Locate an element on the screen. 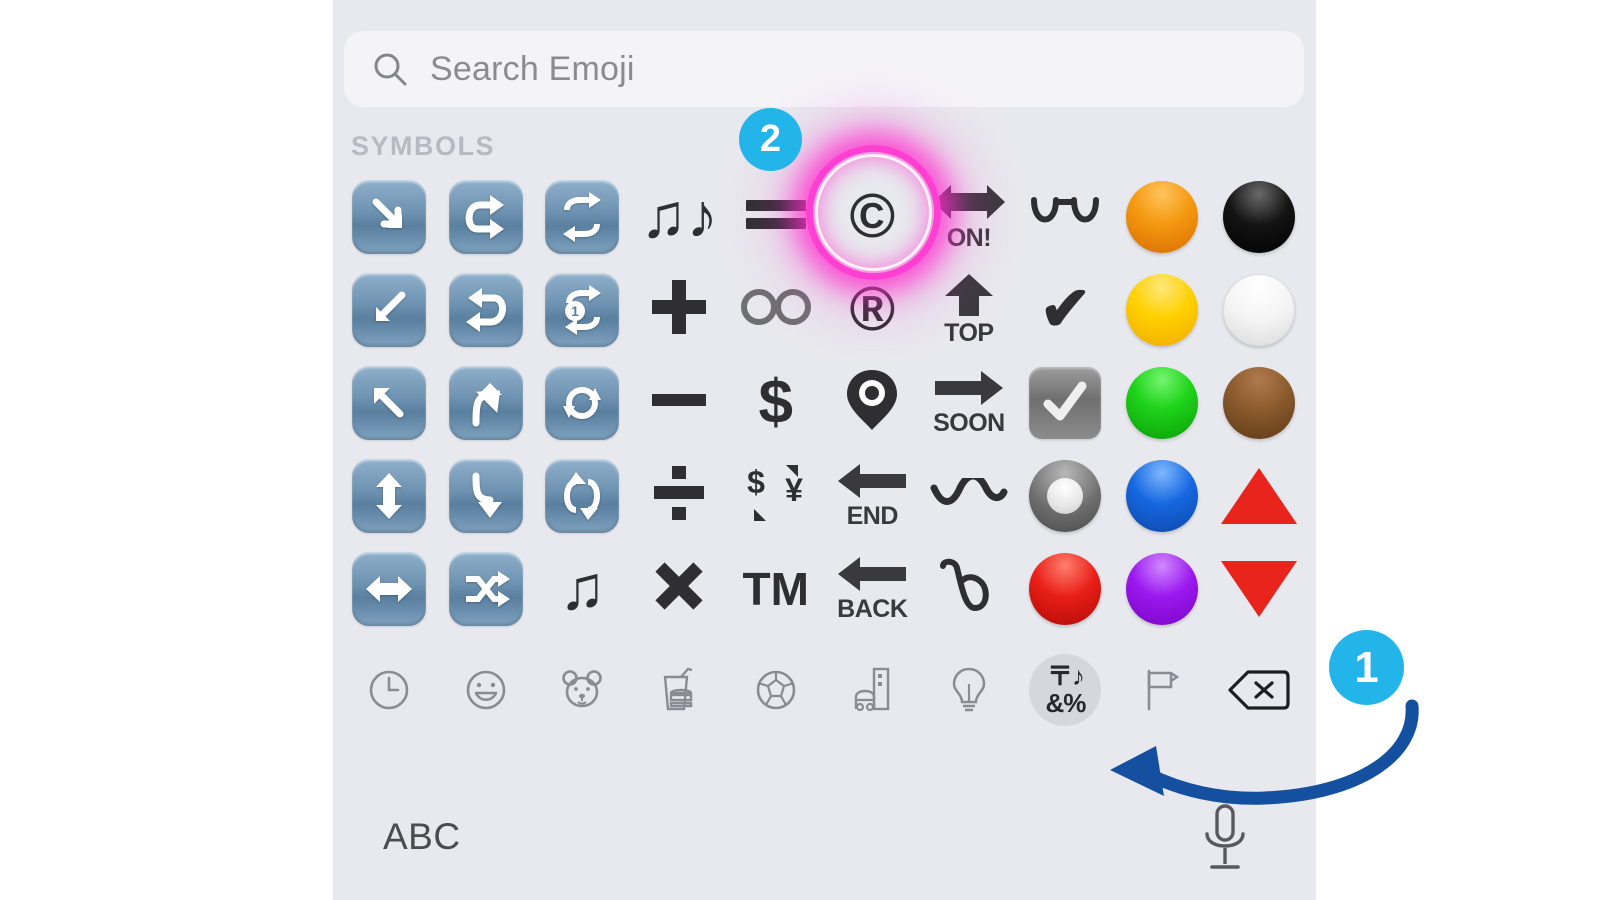 Image resolution: width=1600 pixels, height=900 pixels. tab-smileys is located at coordinates (486, 690).